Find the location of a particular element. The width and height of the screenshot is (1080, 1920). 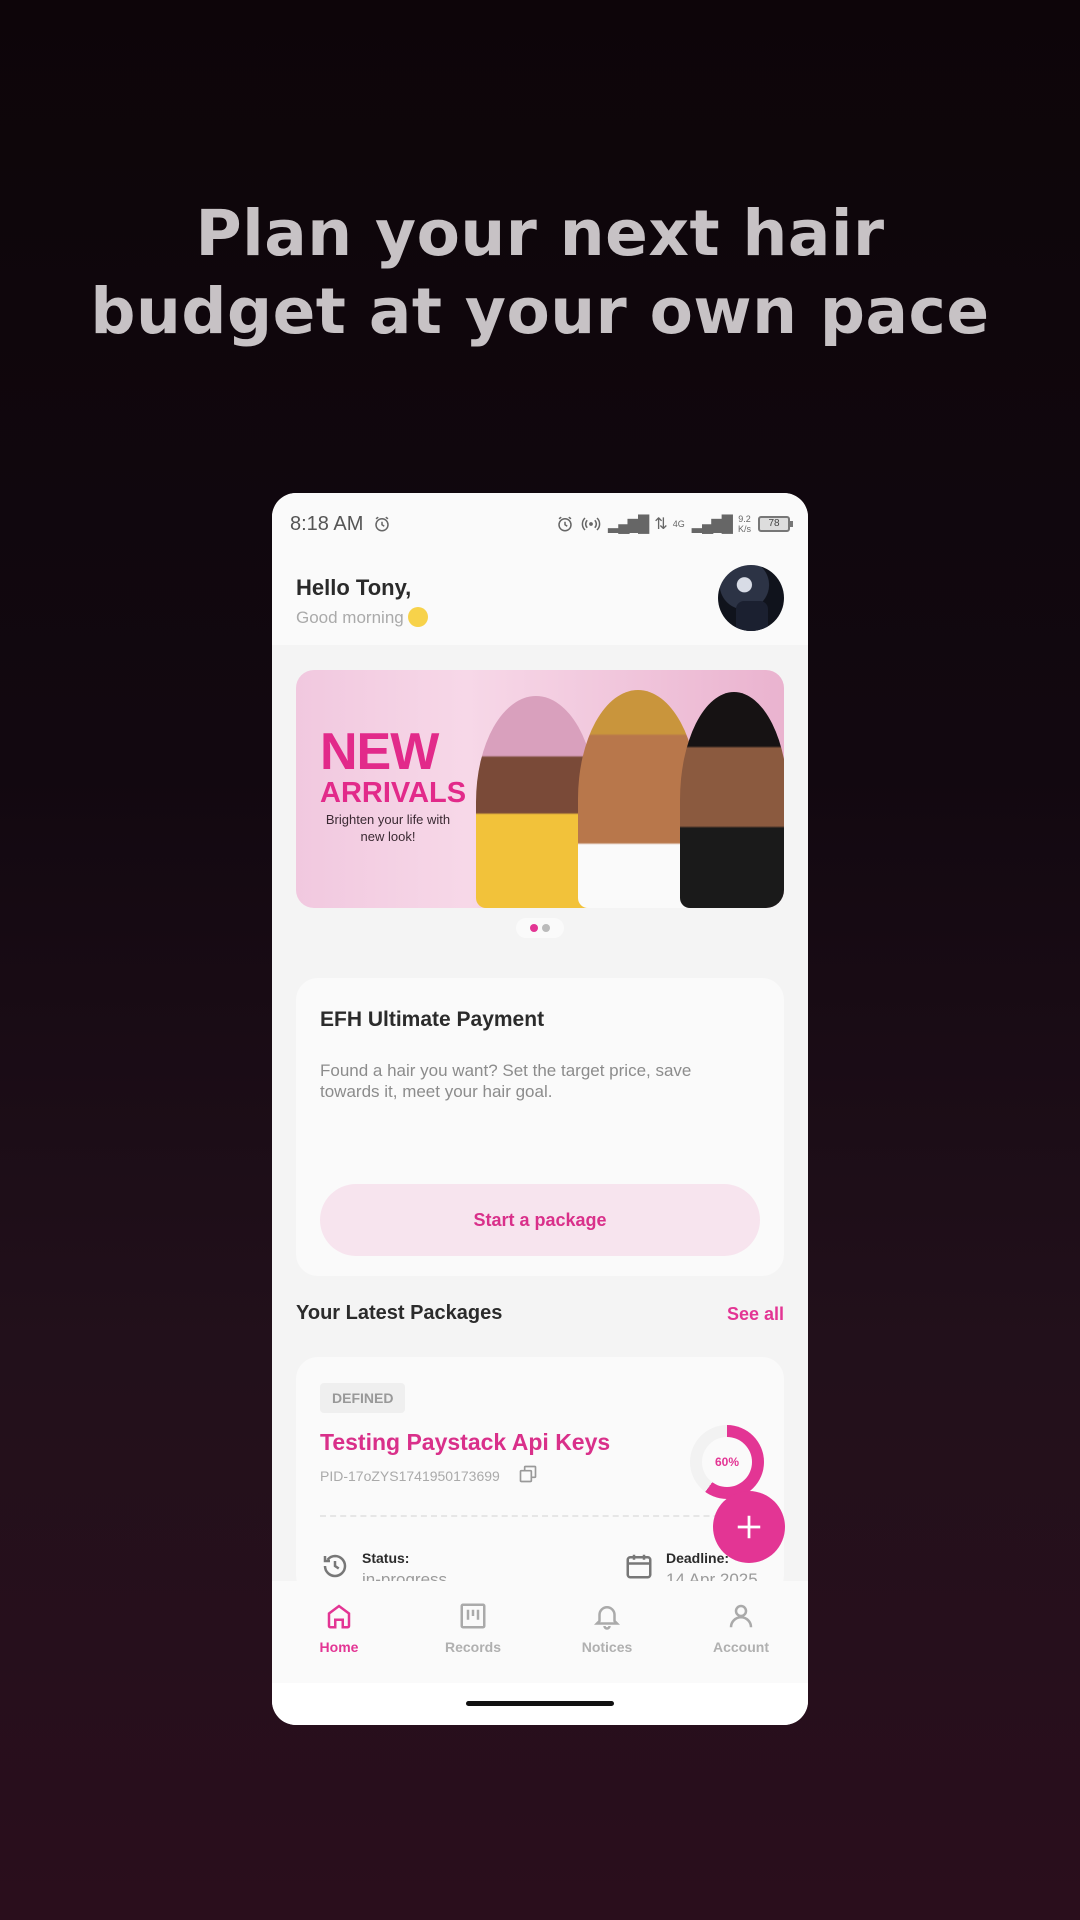

copy-icon is located at coordinates (528, 1474).